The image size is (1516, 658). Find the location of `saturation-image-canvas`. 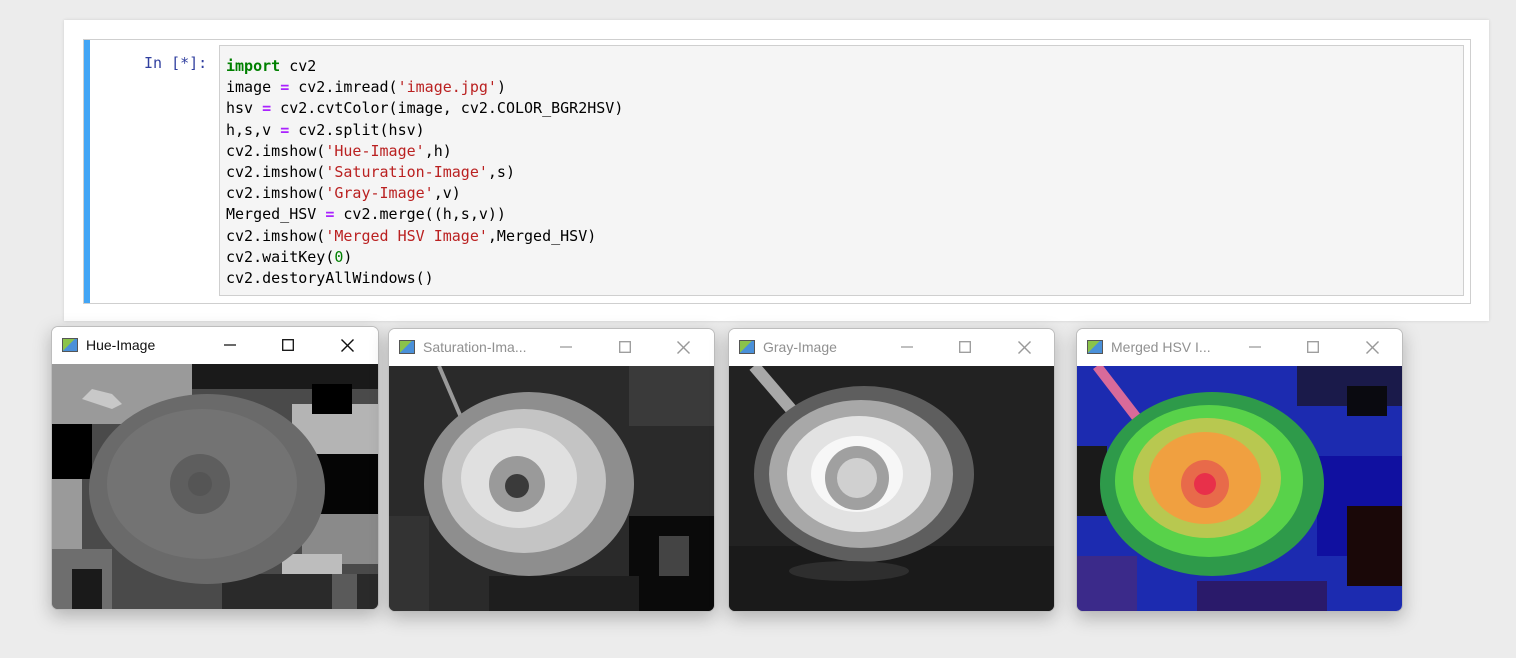

saturation-image-canvas is located at coordinates (551, 488).